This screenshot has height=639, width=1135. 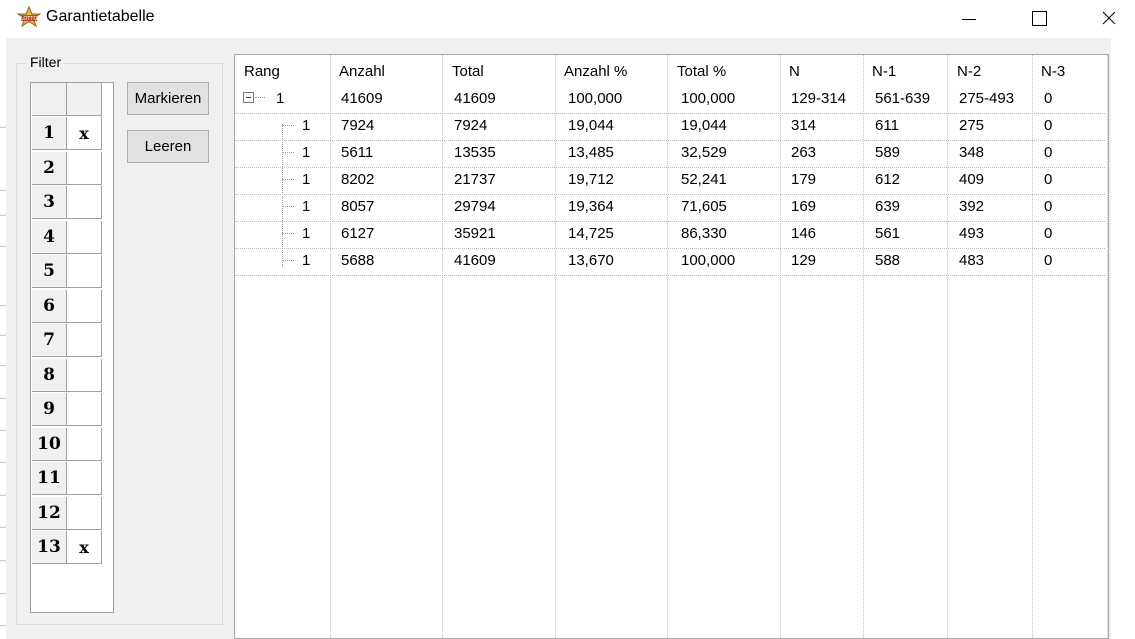 I want to click on column-header: Rang, so click(x=262, y=71).